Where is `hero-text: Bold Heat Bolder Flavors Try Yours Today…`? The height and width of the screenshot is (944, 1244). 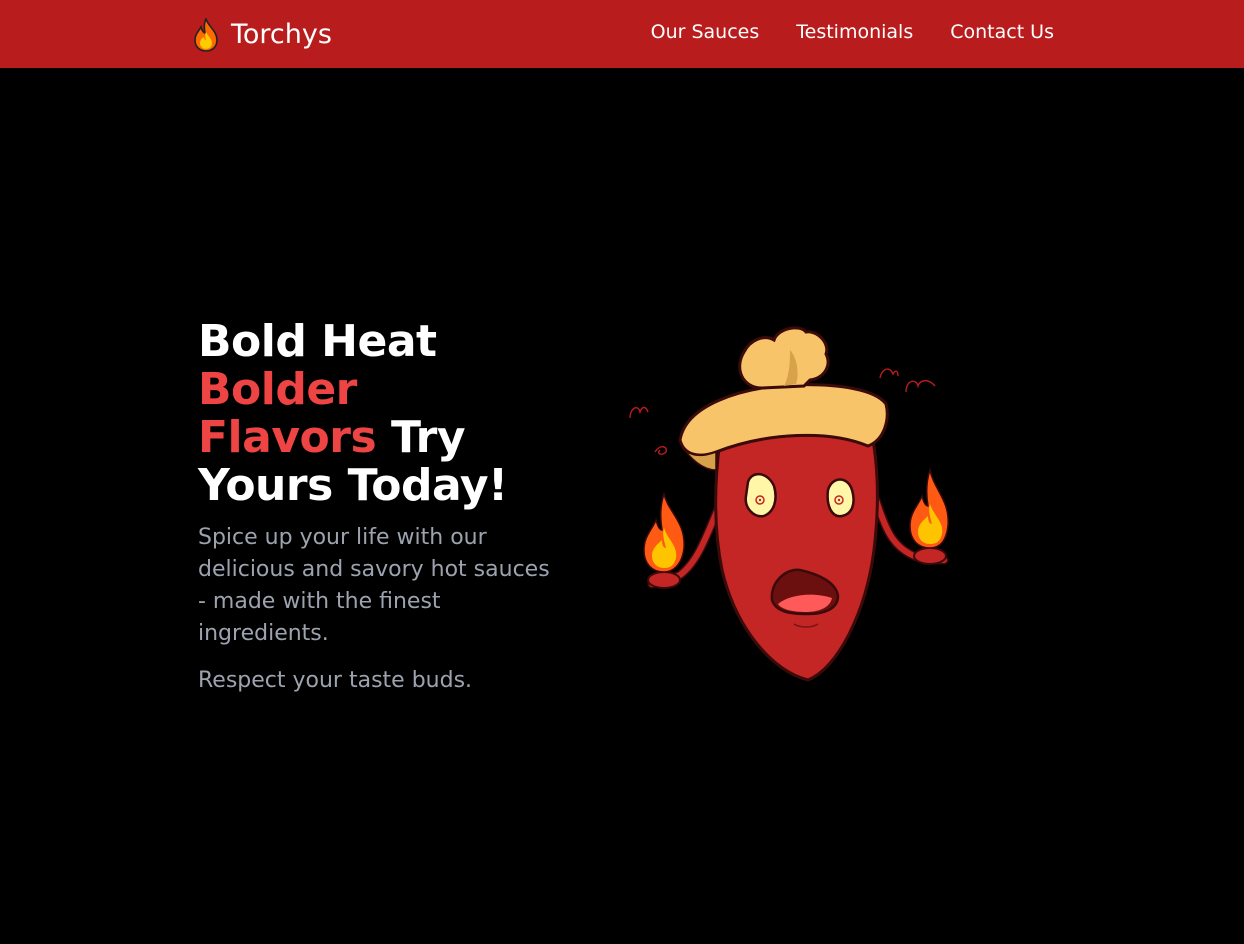 hero-text: Bold Heat Bolder Flavors Try Yours Today… is located at coordinates (378, 507).